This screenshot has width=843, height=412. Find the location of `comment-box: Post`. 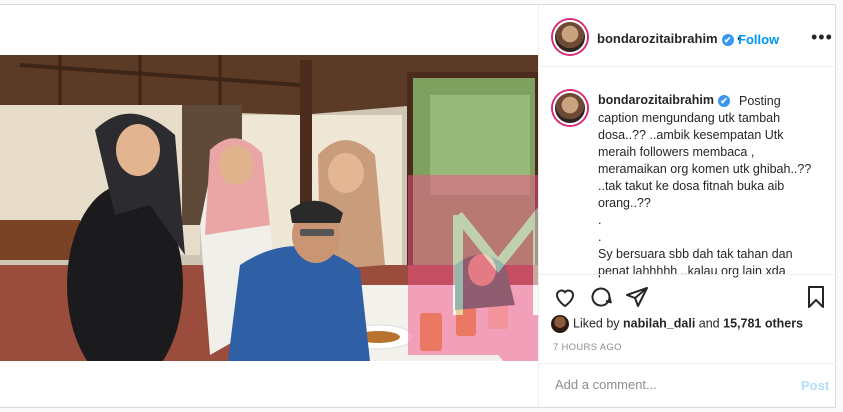

comment-box: Post is located at coordinates (687, 385).